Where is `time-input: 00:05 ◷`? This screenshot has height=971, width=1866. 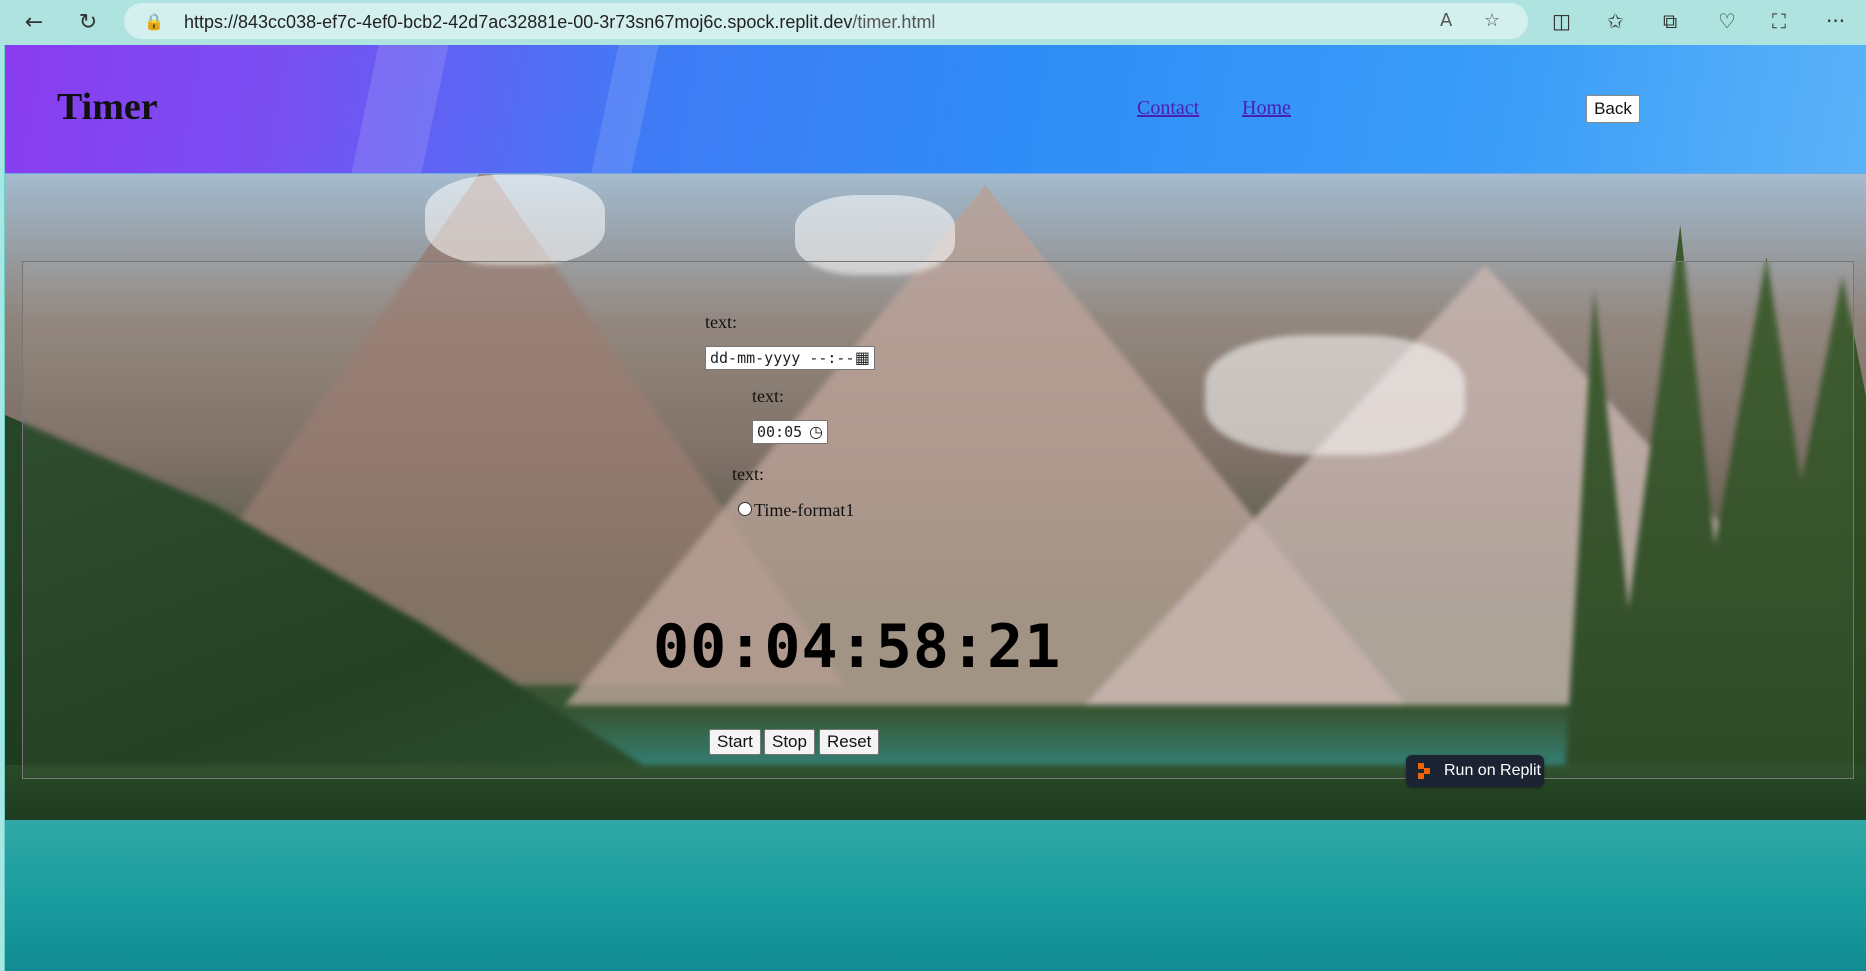
time-input: 00:05 ◷ is located at coordinates (790, 432).